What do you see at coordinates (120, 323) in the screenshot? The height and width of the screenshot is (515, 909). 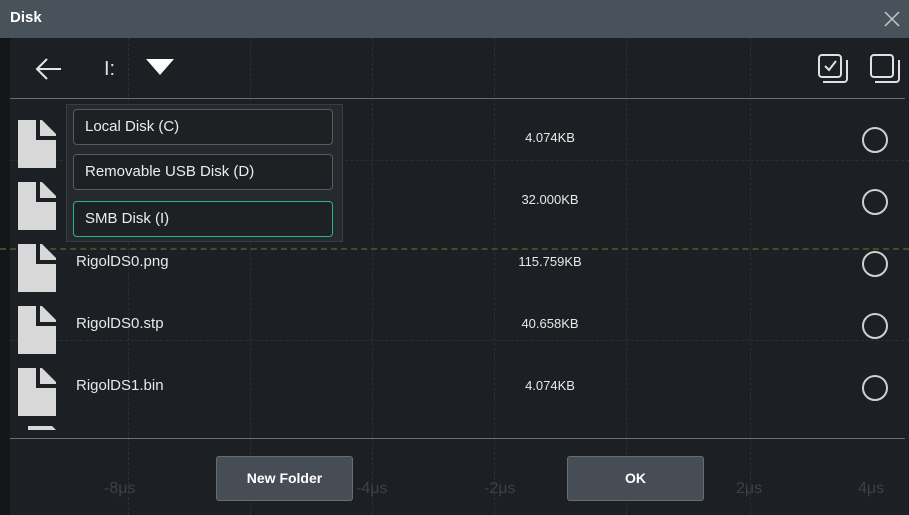 I see `file-name: RigolDS0.stp` at bounding box center [120, 323].